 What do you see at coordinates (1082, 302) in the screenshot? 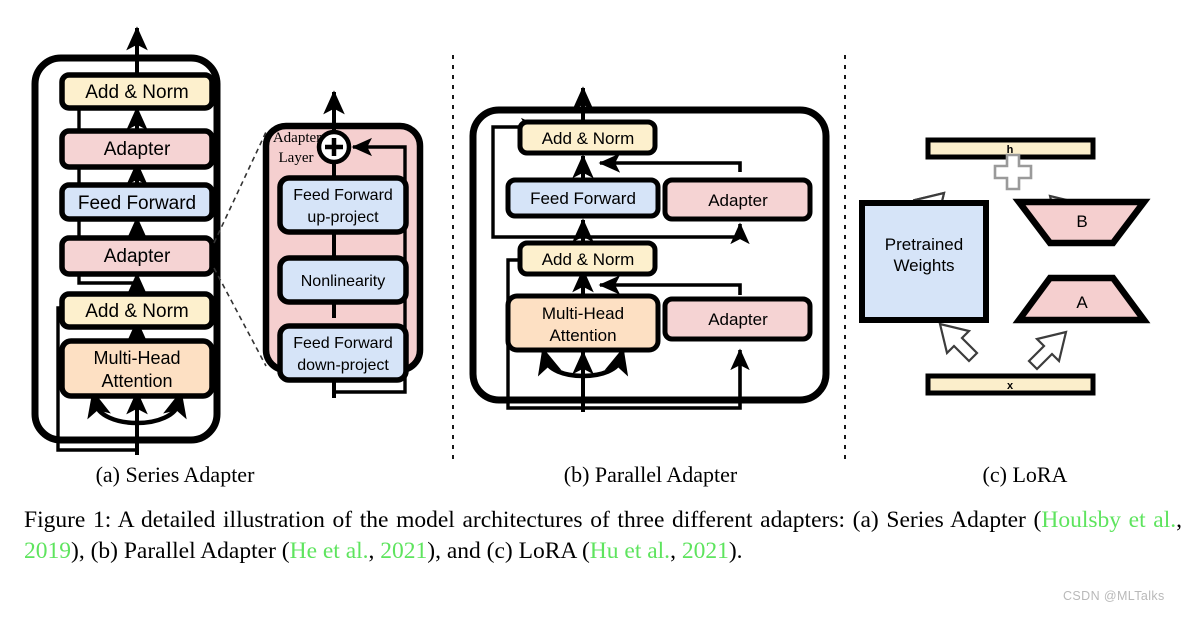
I see `matrix-a-label: A` at bounding box center [1082, 302].